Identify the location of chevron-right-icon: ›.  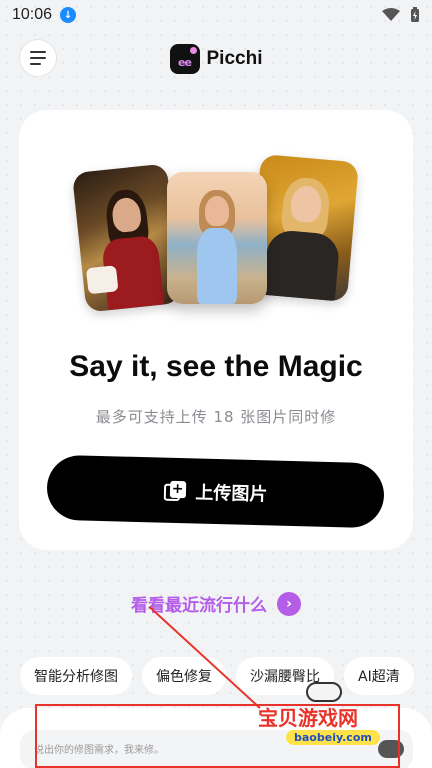
(289, 603).